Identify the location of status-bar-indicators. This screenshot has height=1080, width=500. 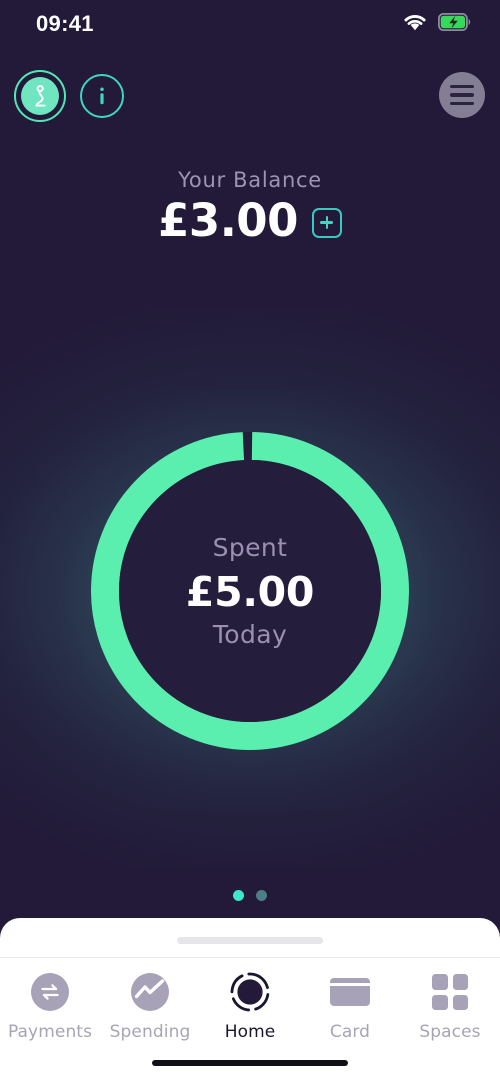
(437, 24).